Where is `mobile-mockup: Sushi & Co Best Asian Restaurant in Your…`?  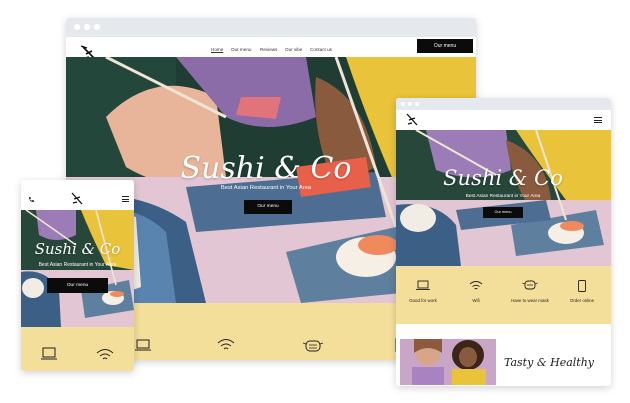 mobile-mockup: Sushi & Co Best Asian Restaurant in Your… is located at coordinates (77, 275).